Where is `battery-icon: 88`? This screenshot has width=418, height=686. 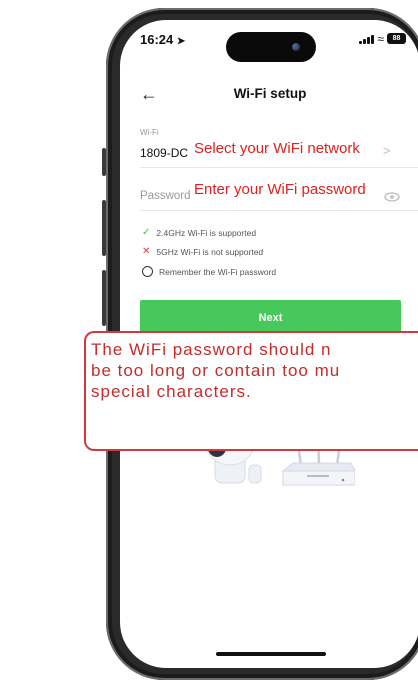 battery-icon: 88 is located at coordinates (396, 38).